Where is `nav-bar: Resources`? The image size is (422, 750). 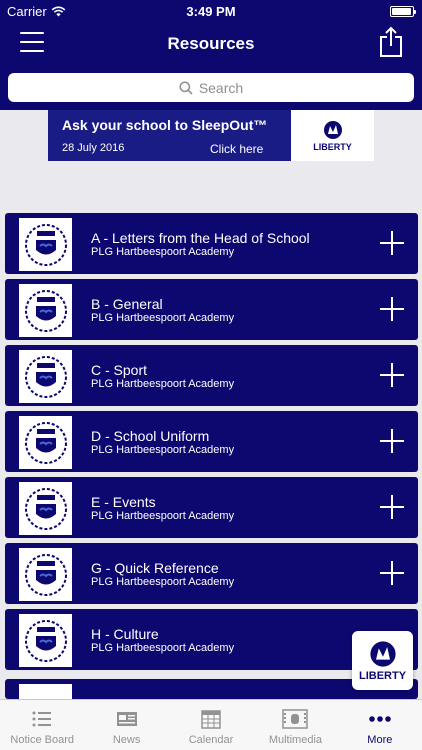
nav-bar: Resources is located at coordinates (211, 44).